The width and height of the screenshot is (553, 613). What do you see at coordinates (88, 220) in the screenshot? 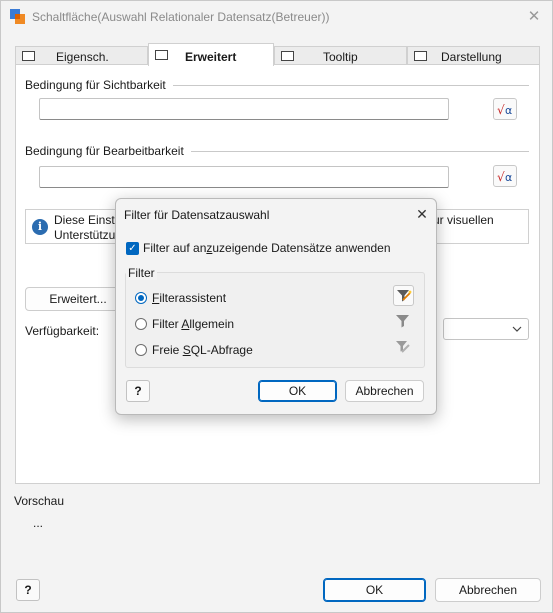
I see `info-line-1: Diese Einste` at bounding box center [88, 220].